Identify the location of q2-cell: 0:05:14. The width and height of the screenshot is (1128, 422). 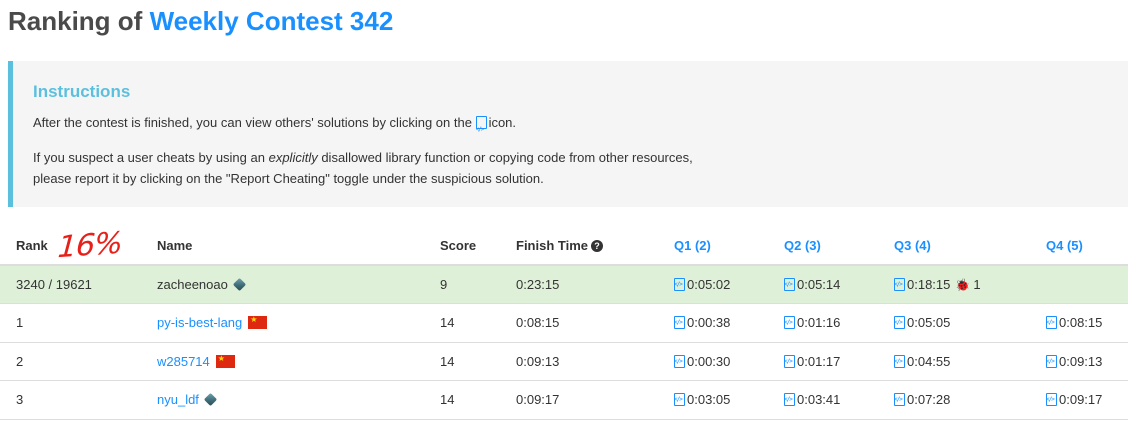
(823, 284).